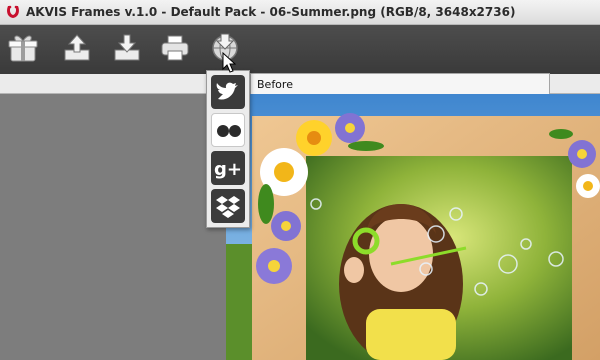 The height and width of the screenshot is (360, 600). Describe the element at coordinates (229, 62) in the screenshot. I see `mouse-cursor-icon` at that location.